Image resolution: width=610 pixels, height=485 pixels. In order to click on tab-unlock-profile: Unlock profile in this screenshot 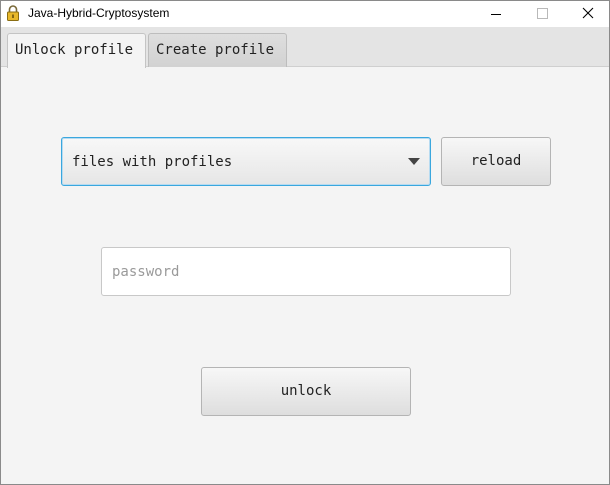, I will do `click(76, 50)`.